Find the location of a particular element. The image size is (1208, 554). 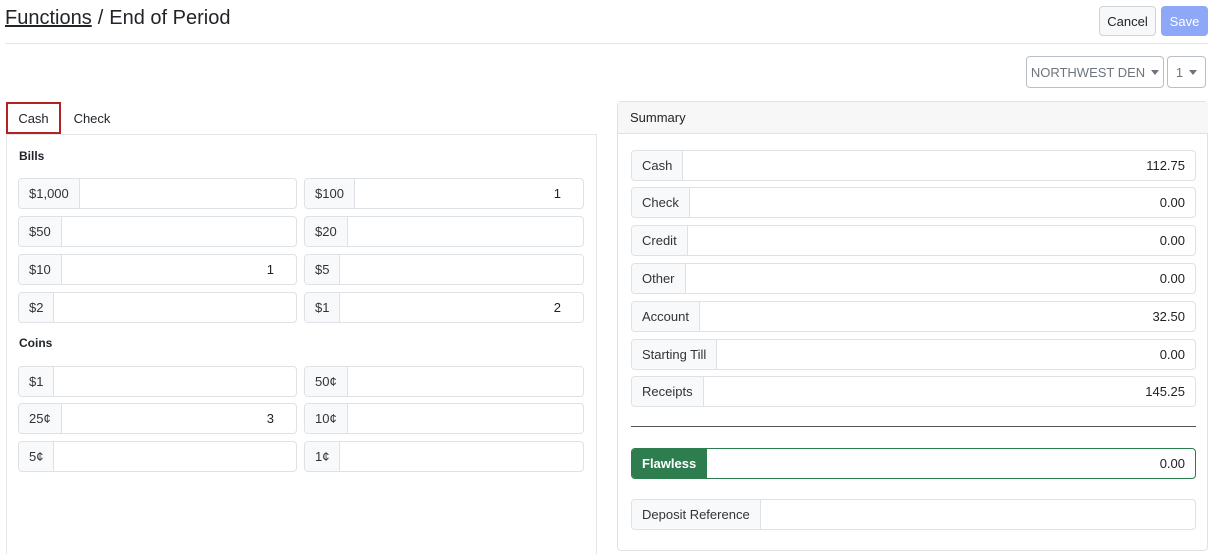

summary-label: Receipts is located at coordinates (668, 391).